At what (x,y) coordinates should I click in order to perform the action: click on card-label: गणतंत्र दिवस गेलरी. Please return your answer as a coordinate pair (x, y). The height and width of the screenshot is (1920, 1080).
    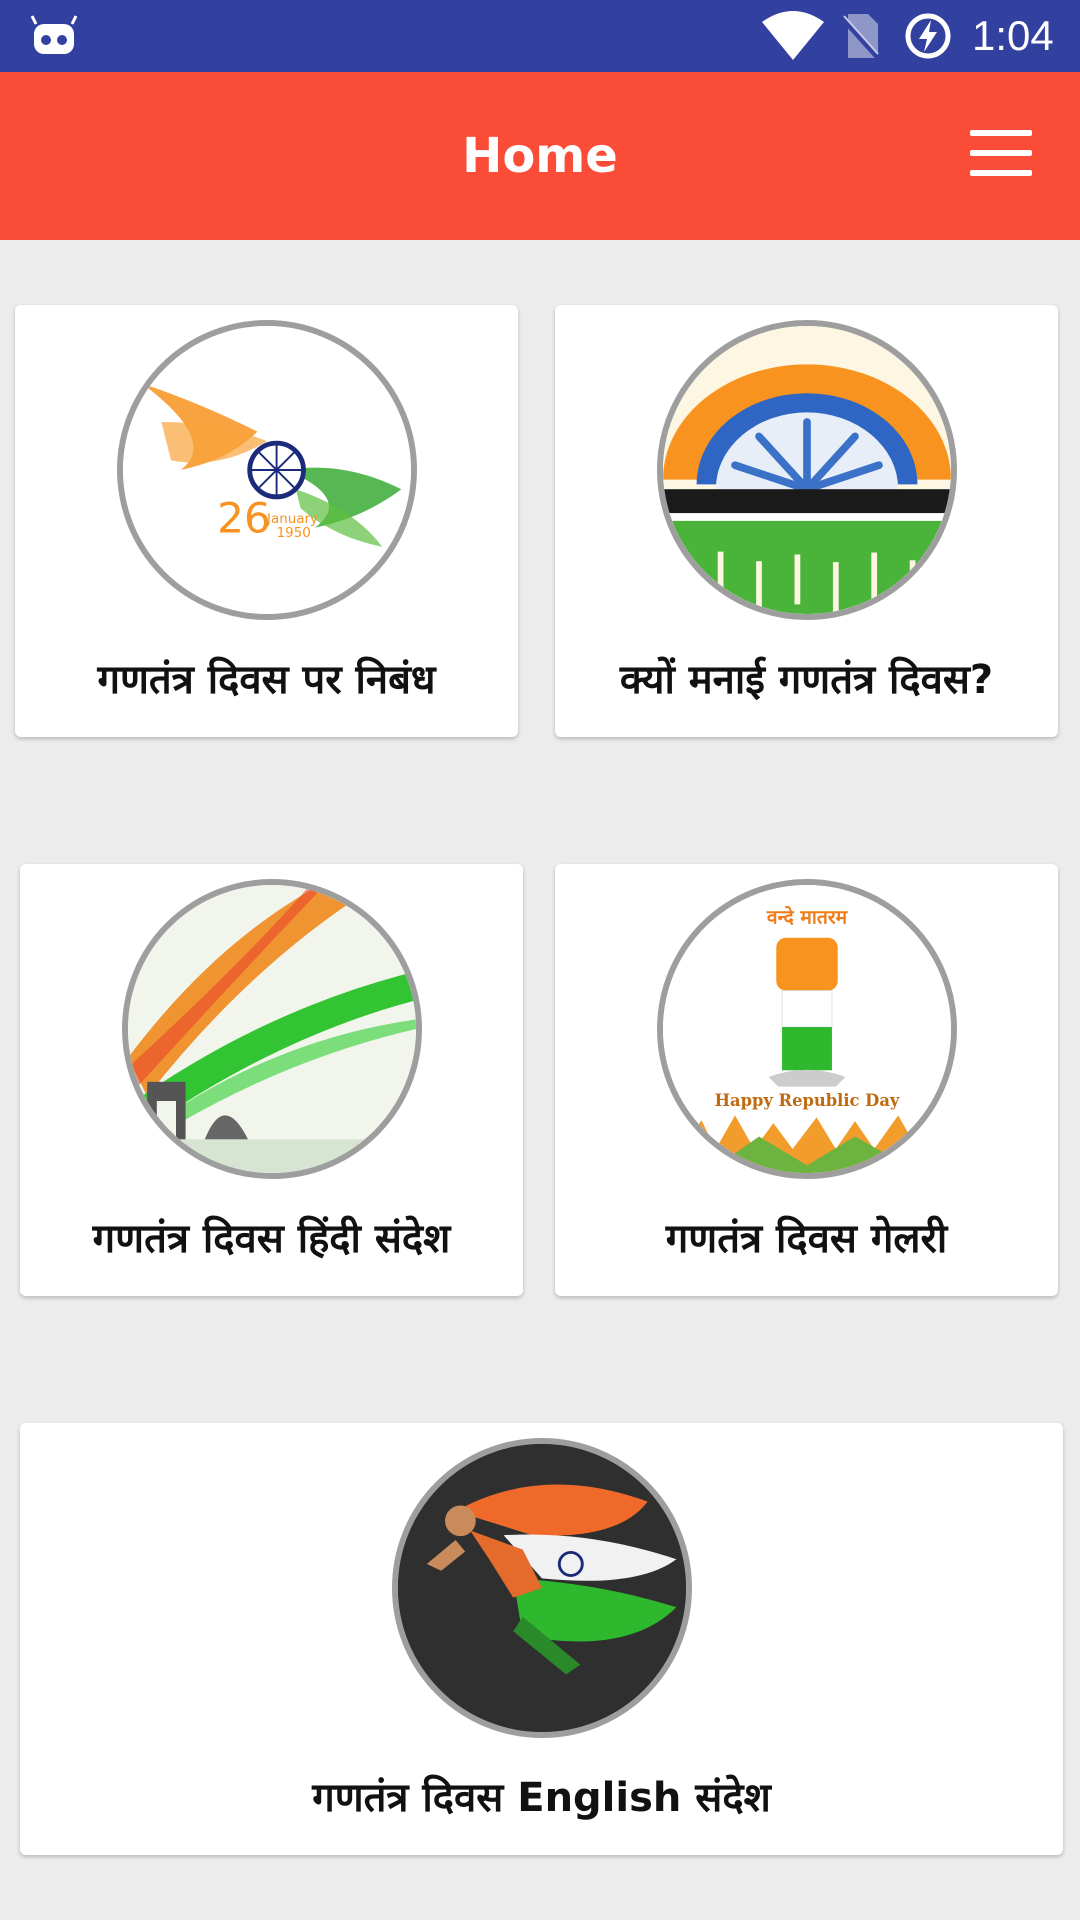
    Looking at the image, I should click on (806, 1239).